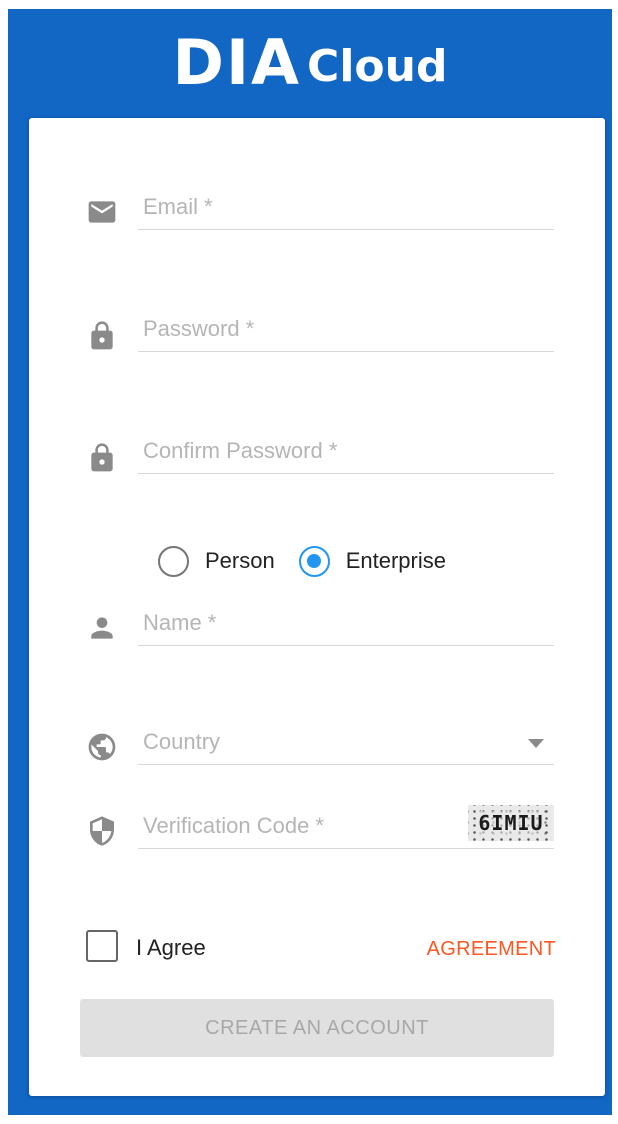 The height and width of the screenshot is (1124, 618). I want to click on name-input, so click(346, 620).